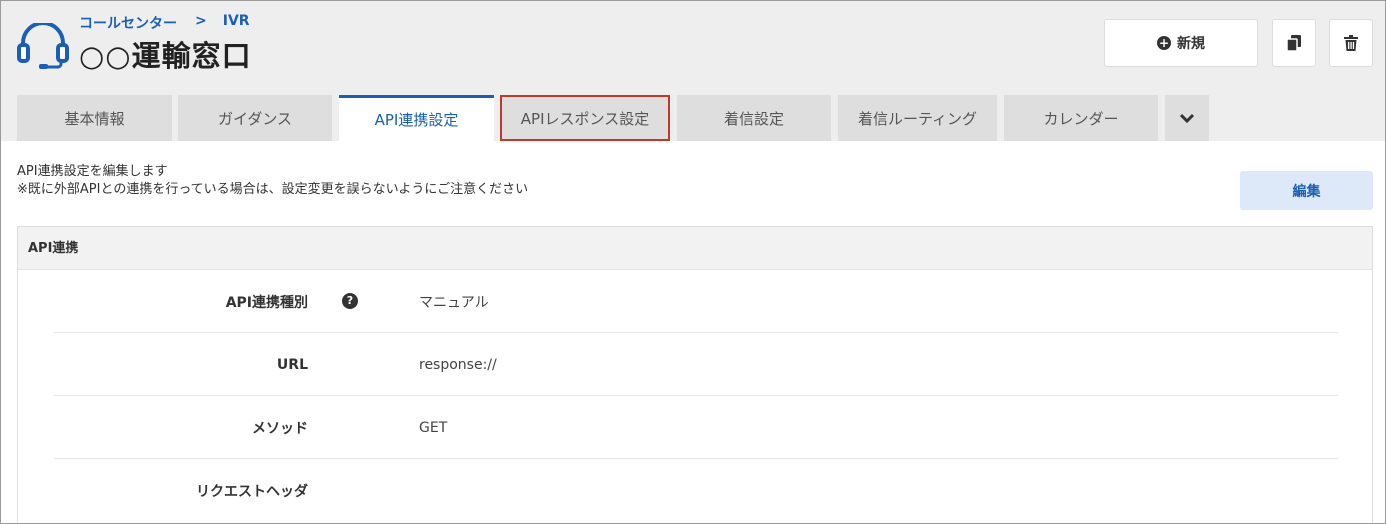 This screenshot has width=1386, height=524. Describe the element at coordinates (754, 118) in the screenshot. I see `tab-incoming-settings: 着信設定` at that location.